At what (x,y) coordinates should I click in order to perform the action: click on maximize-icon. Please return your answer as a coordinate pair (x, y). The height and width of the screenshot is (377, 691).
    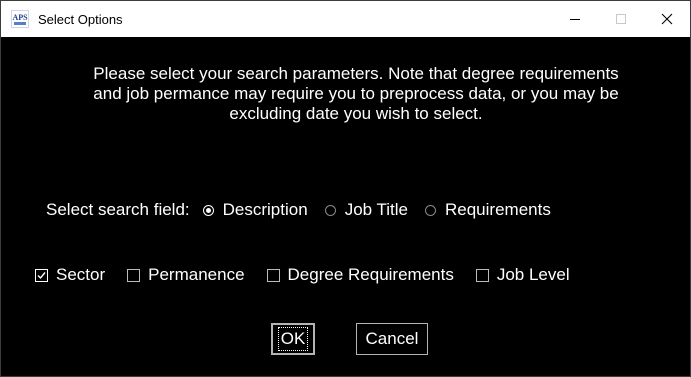
    Looking at the image, I should click on (621, 19).